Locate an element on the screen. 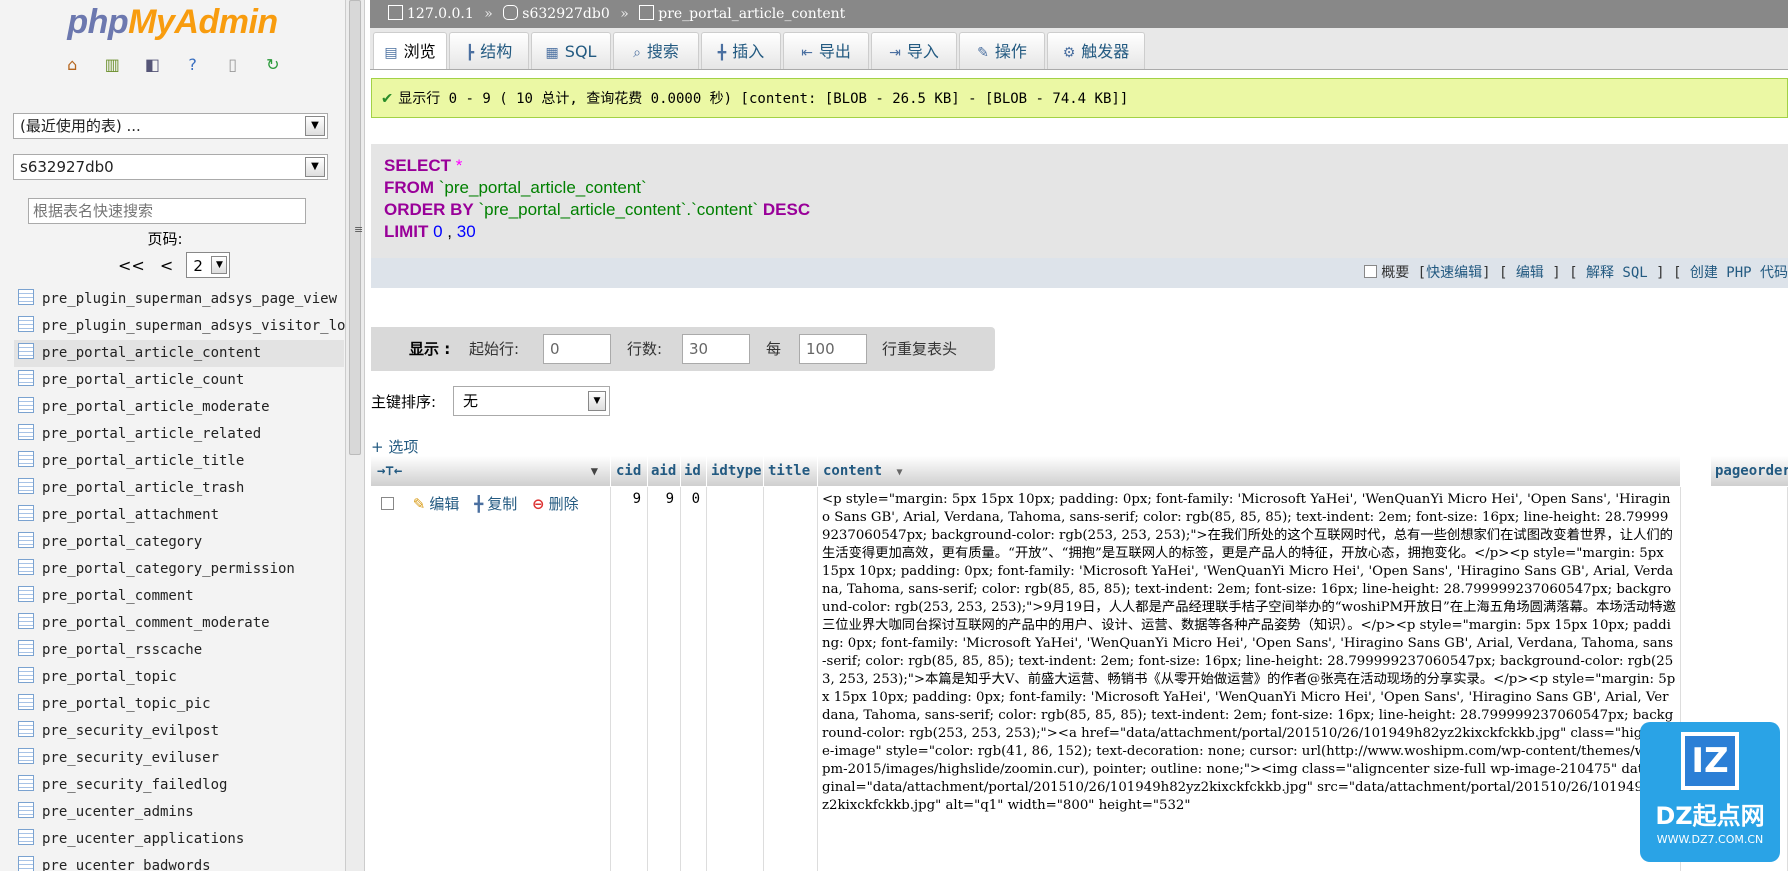 The width and height of the screenshot is (1788, 871). query-icon: ◧ is located at coordinates (152, 65).